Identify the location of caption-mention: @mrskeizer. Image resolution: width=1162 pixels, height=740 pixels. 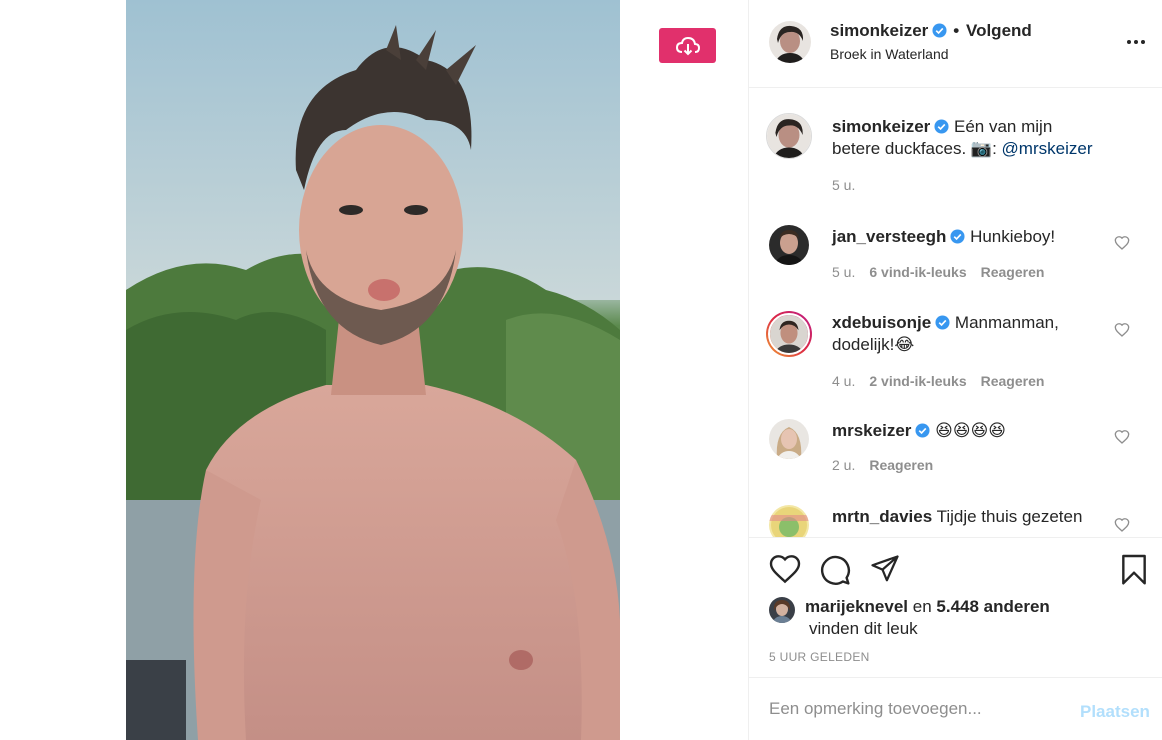
(1047, 148).